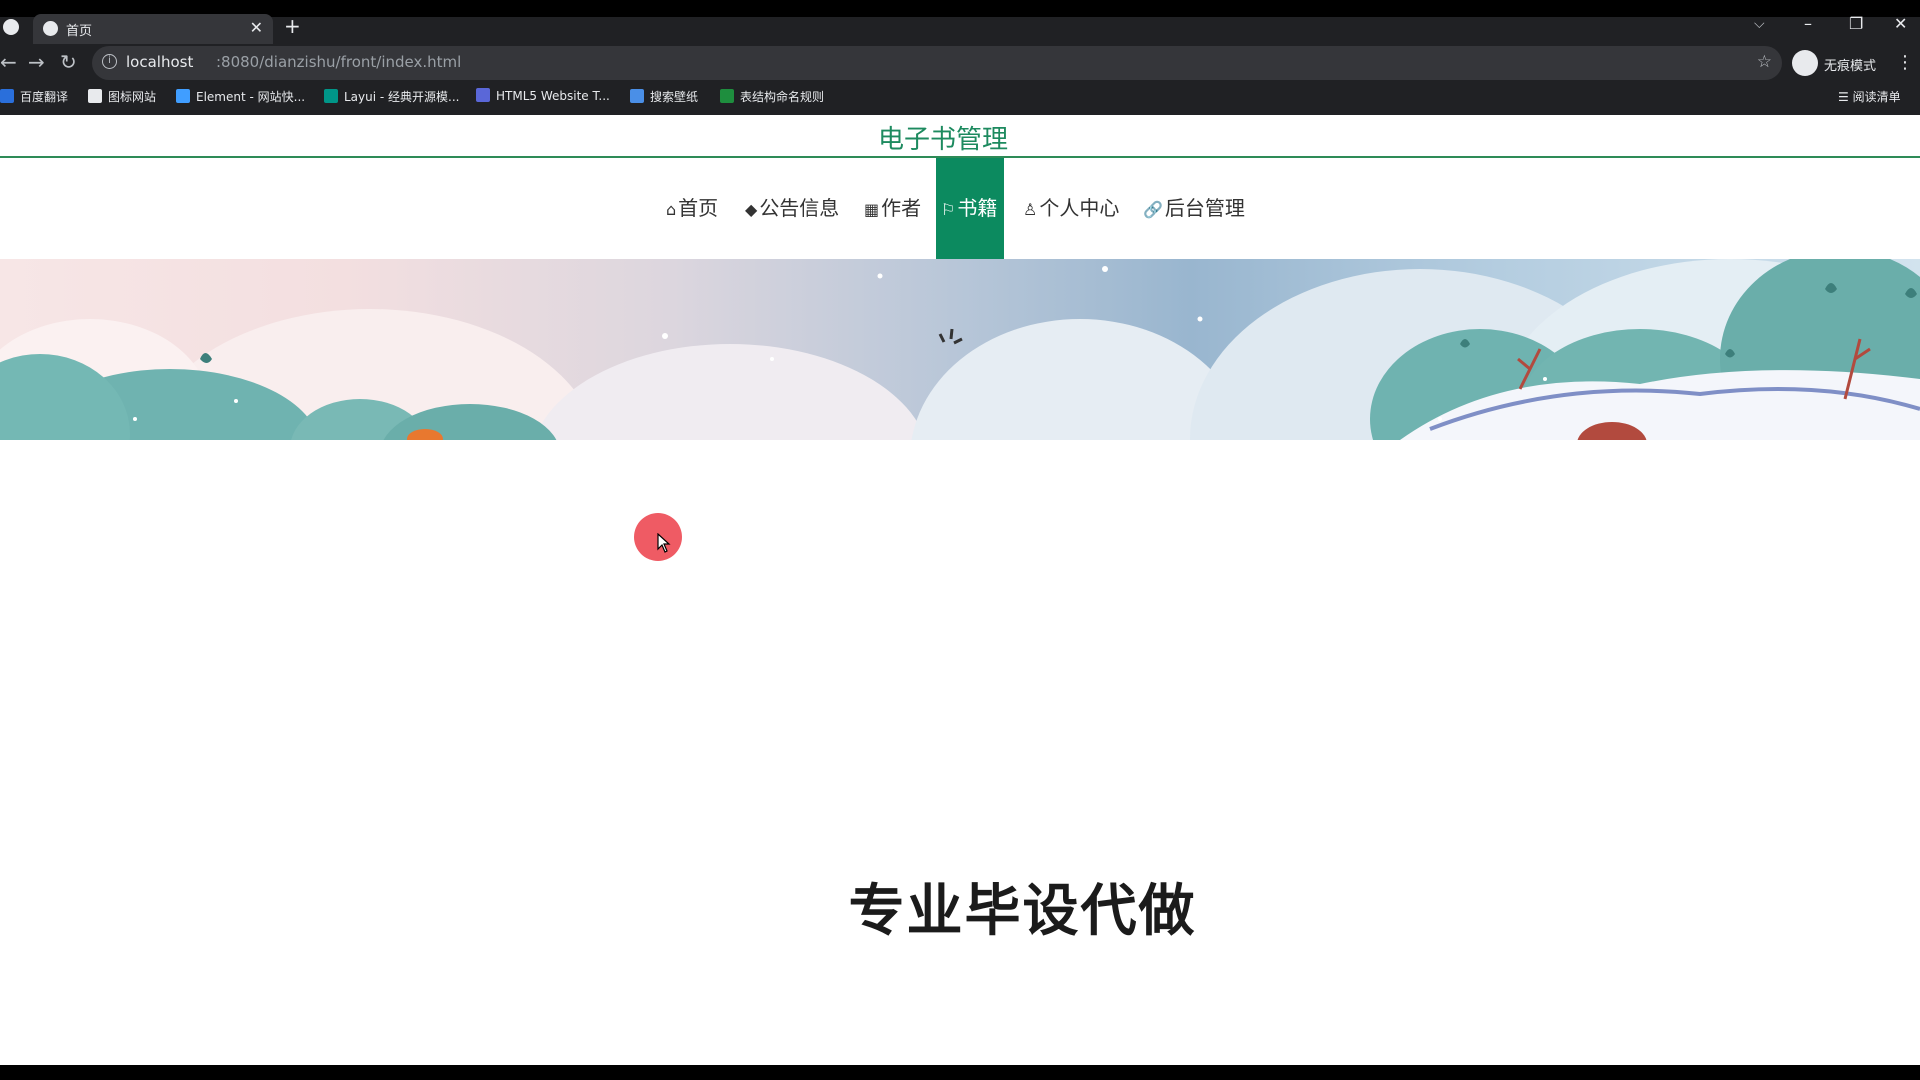 Image resolution: width=1920 pixels, height=1080 pixels. Describe the element at coordinates (1805, 63) in the screenshot. I see `incognito-avatar-icon` at that location.